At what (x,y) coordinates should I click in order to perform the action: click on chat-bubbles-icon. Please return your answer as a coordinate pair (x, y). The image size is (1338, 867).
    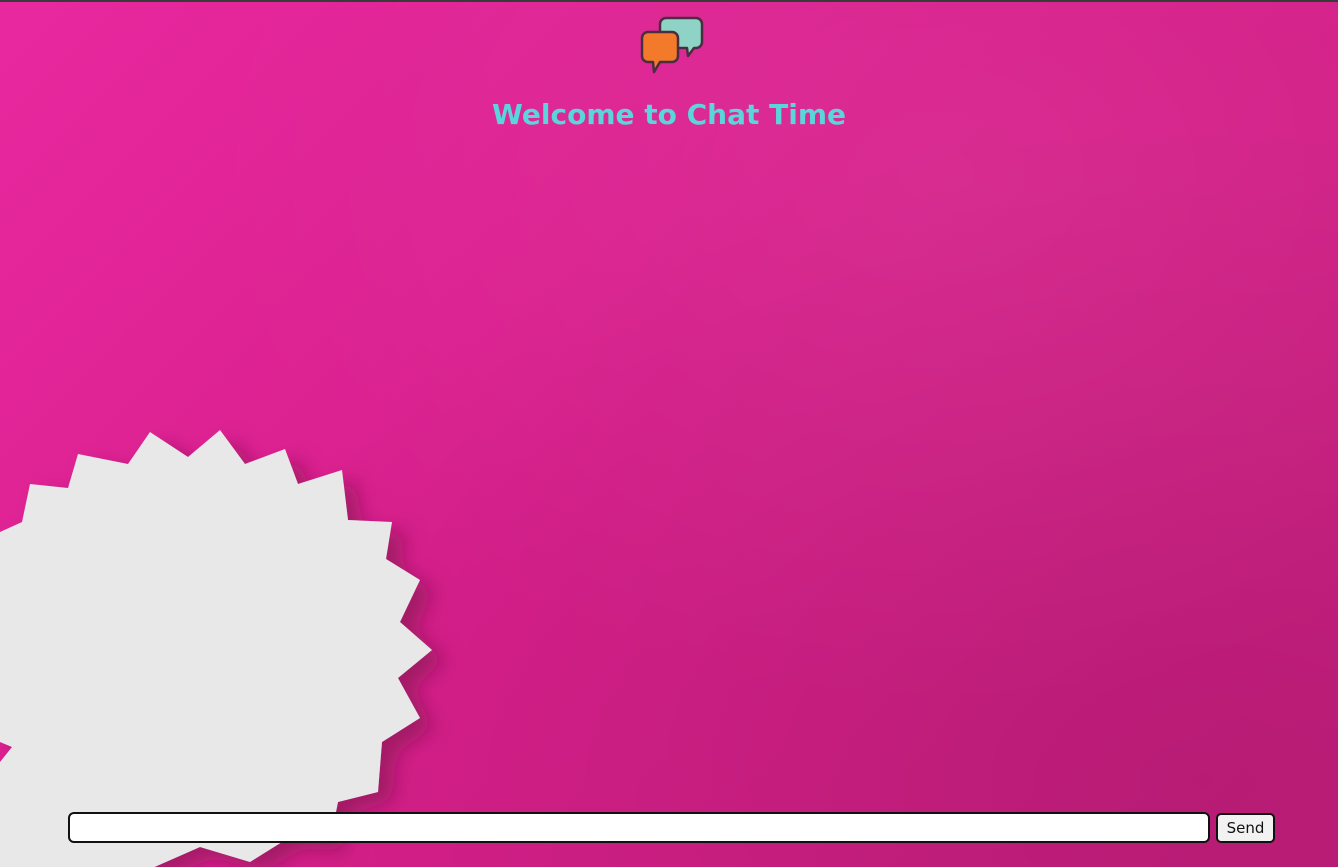
    Looking at the image, I should click on (672, 45).